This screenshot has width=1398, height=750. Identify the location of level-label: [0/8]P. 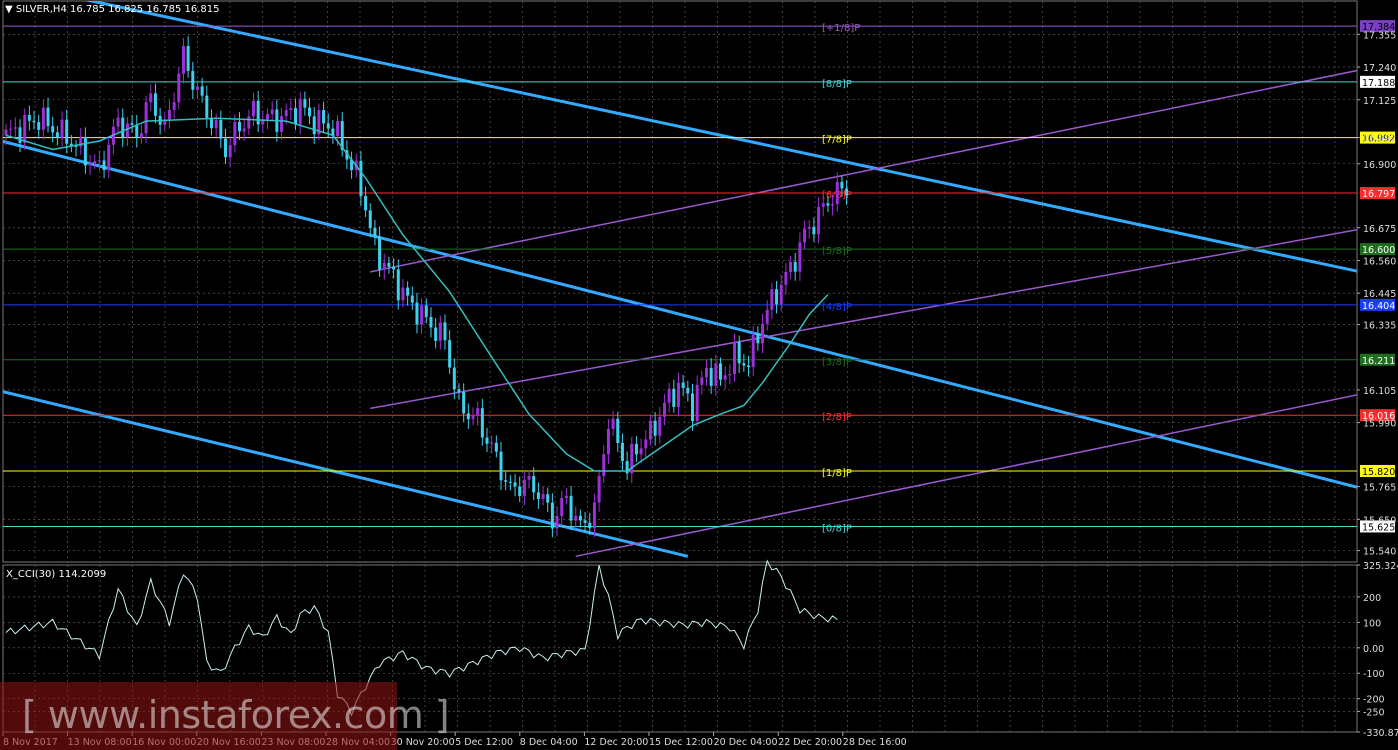
(837, 528).